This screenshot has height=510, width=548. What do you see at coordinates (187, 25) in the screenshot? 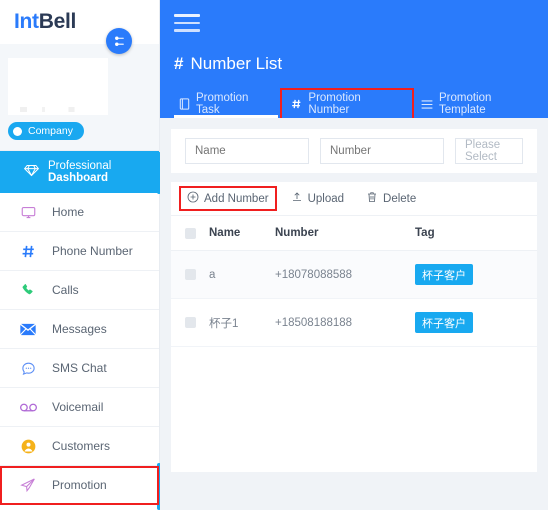
I see `hamburger-icon` at bounding box center [187, 25].